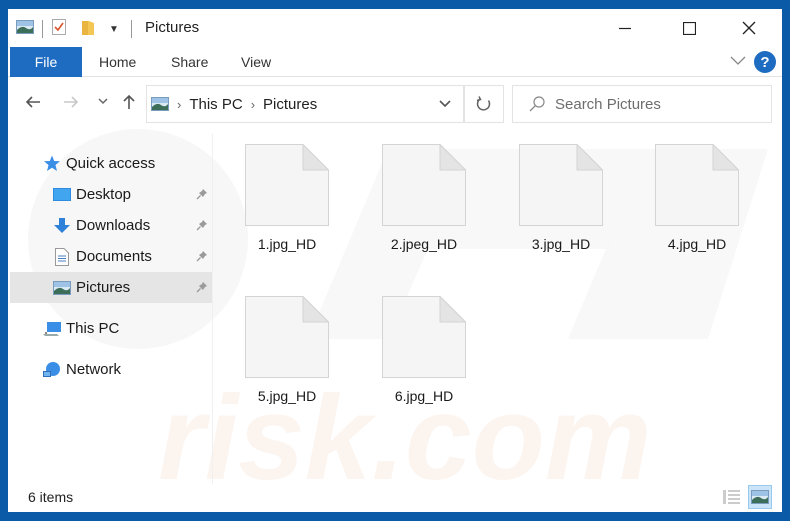 The width and height of the screenshot is (790, 521). I want to click on nav-item-documents: Documents, so click(111, 256).